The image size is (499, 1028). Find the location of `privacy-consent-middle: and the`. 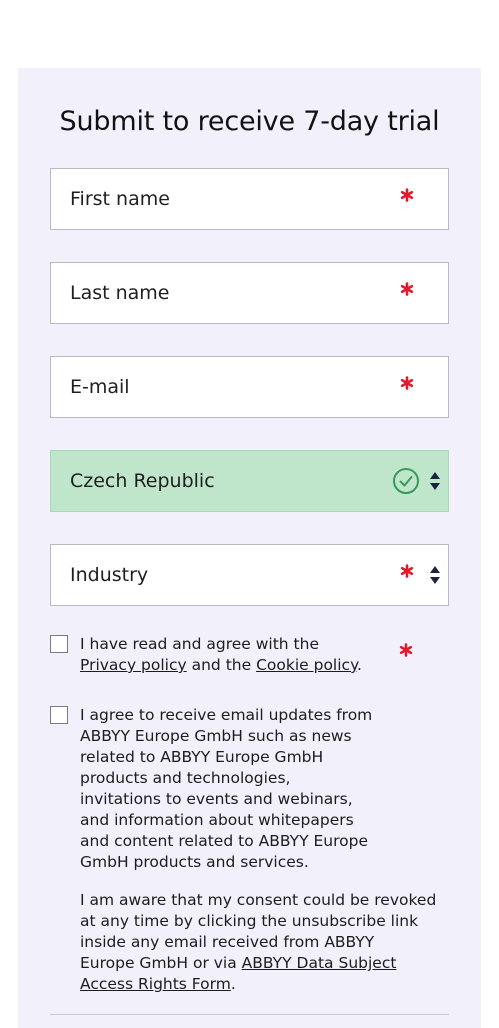

privacy-consent-middle: and the is located at coordinates (221, 665).